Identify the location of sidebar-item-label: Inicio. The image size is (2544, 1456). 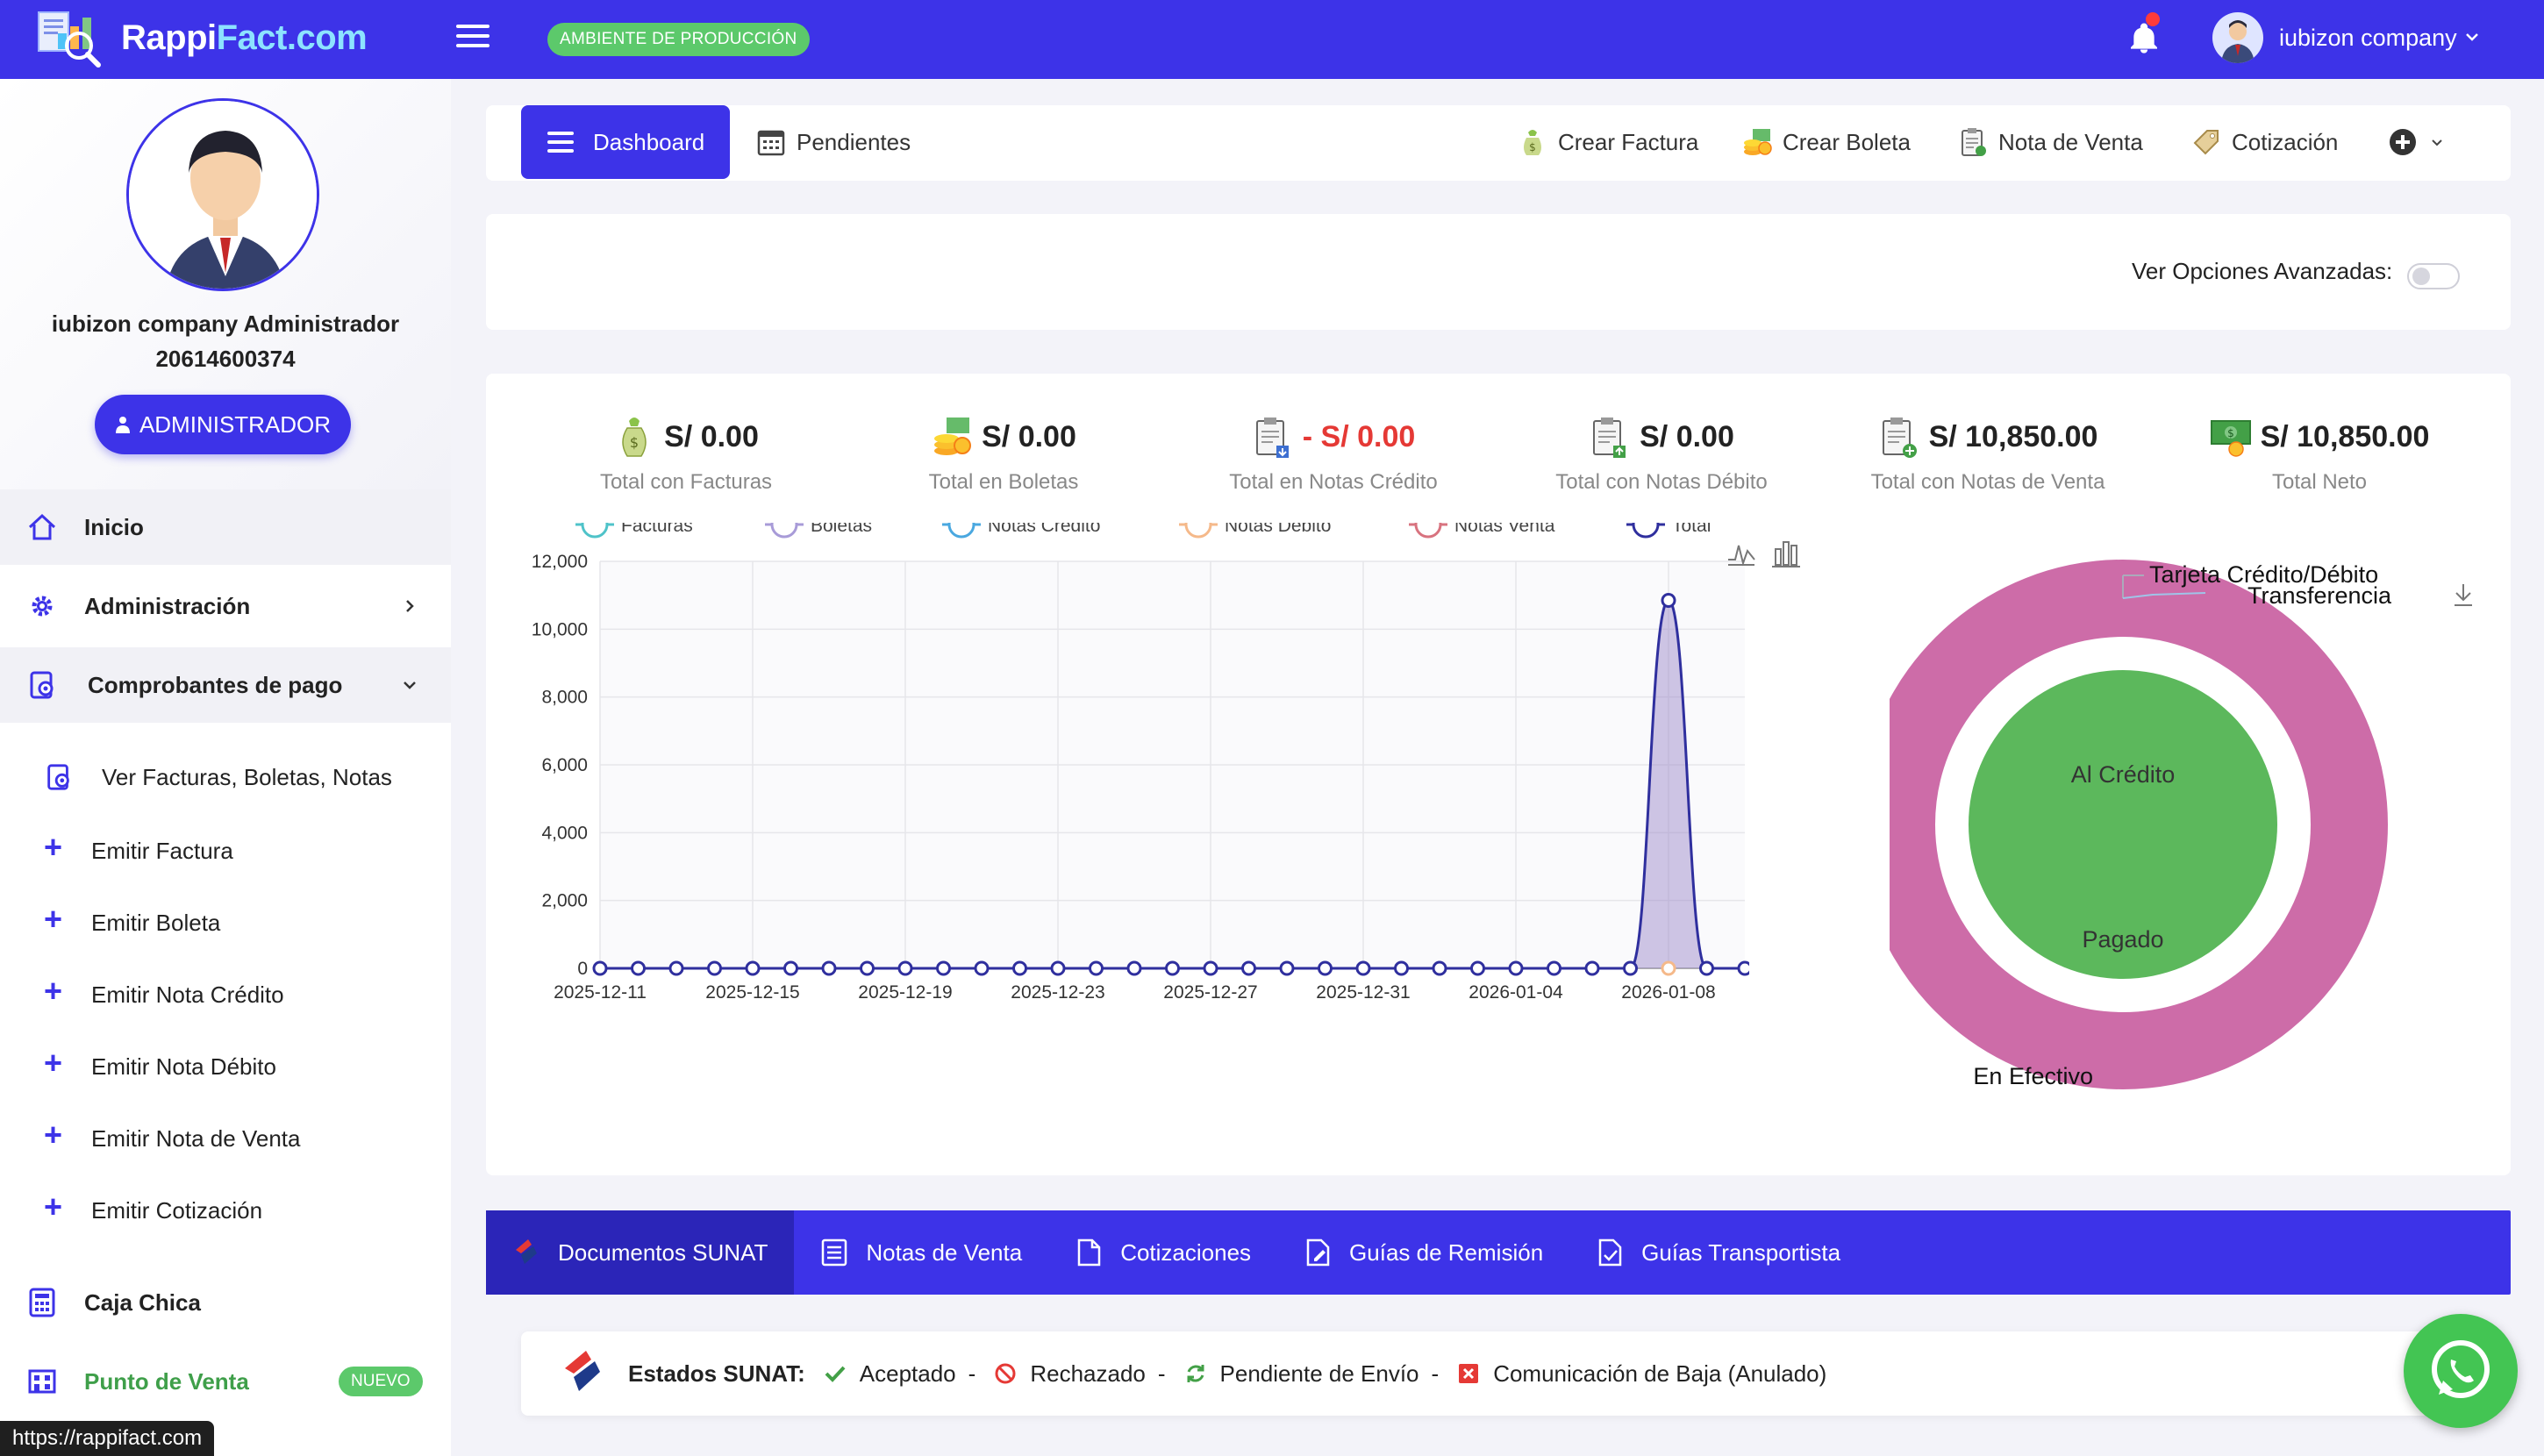
(114, 526).